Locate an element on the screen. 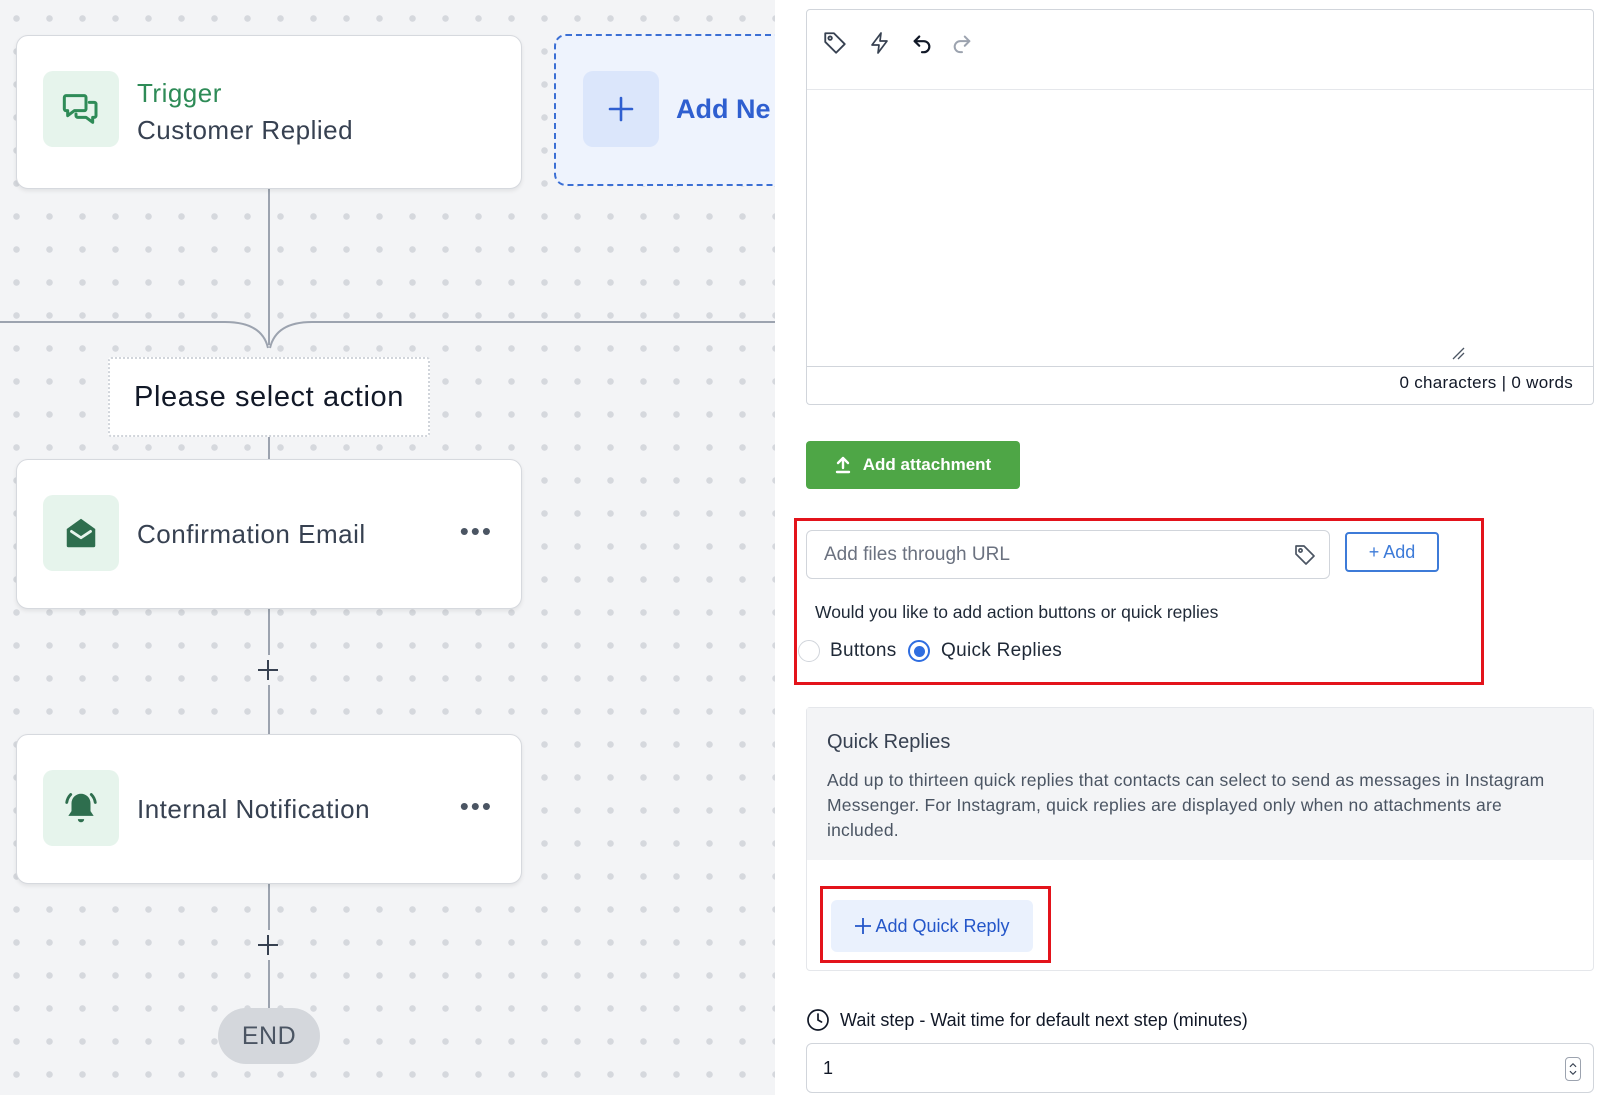 Image resolution: width=1600 pixels, height=1095 pixels. number-spinner-icon is located at coordinates (1573, 1069).